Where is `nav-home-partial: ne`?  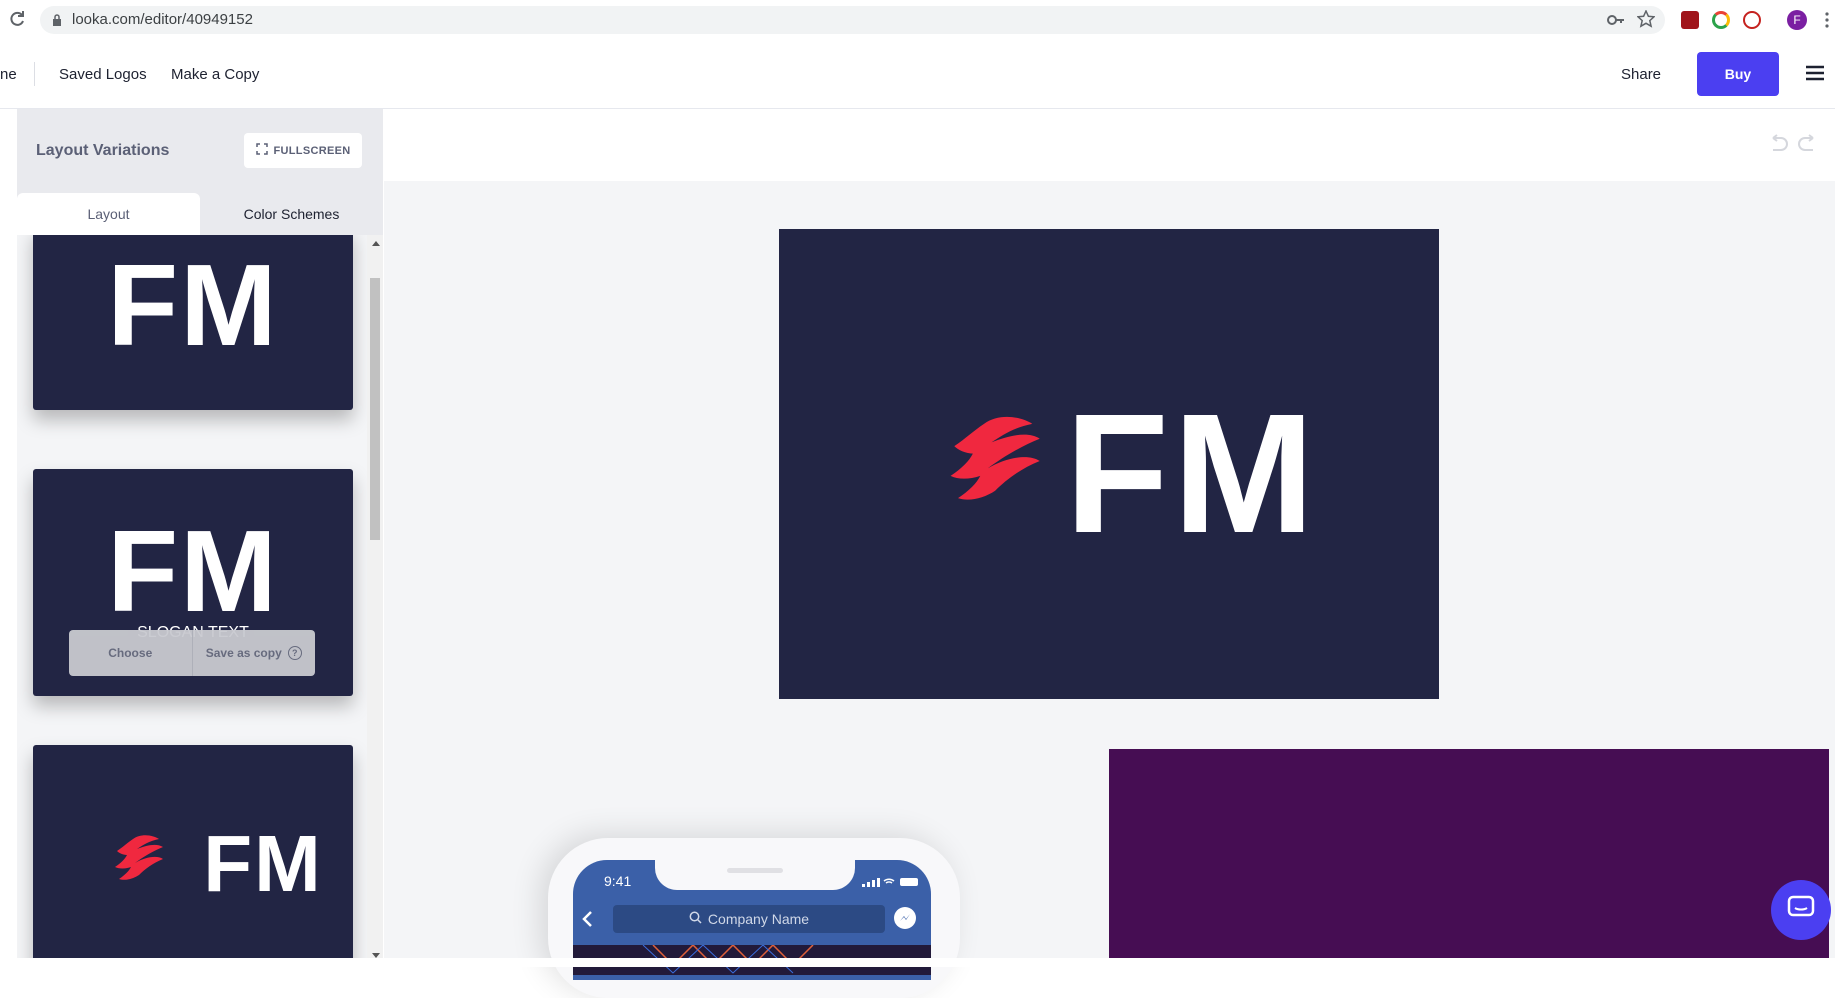
nav-home-partial: ne is located at coordinates (8, 74).